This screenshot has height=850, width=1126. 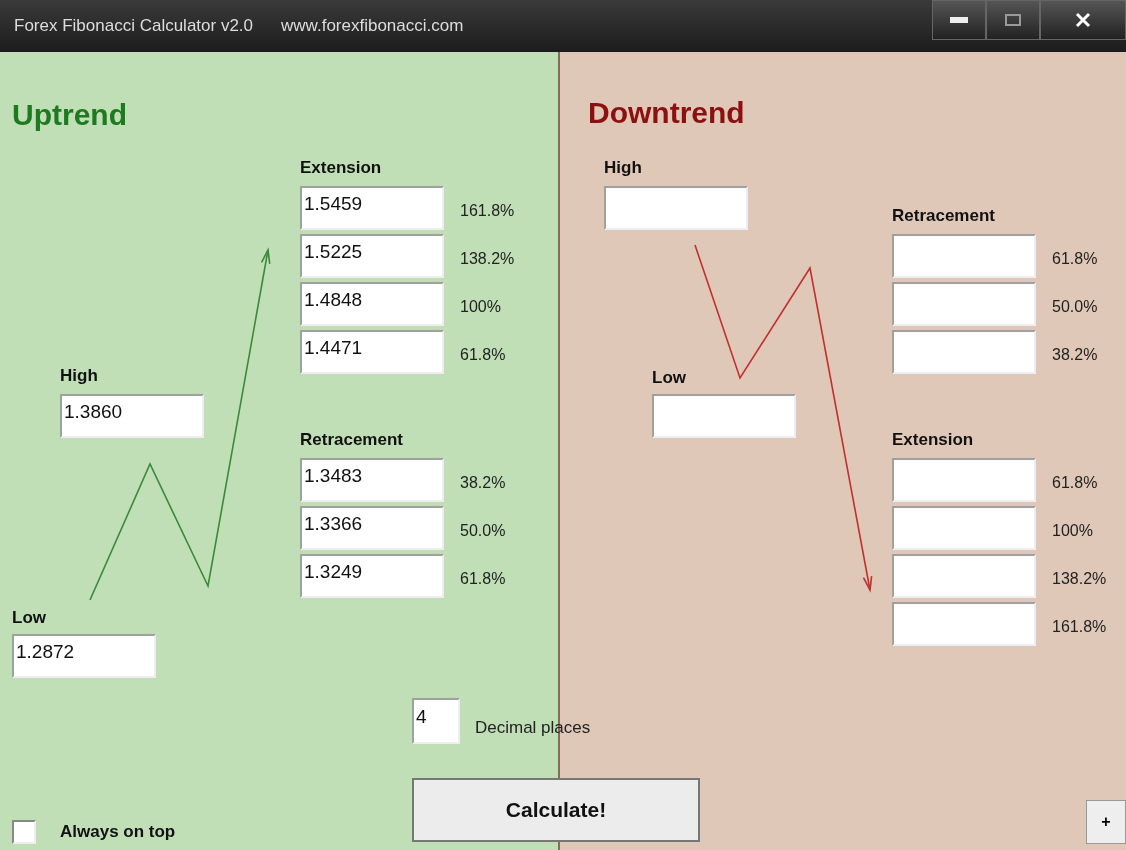 What do you see at coordinates (134, 26) in the screenshot?
I see `window-title: Forex Fibonacci Calculator v2.0` at bounding box center [134, 26].